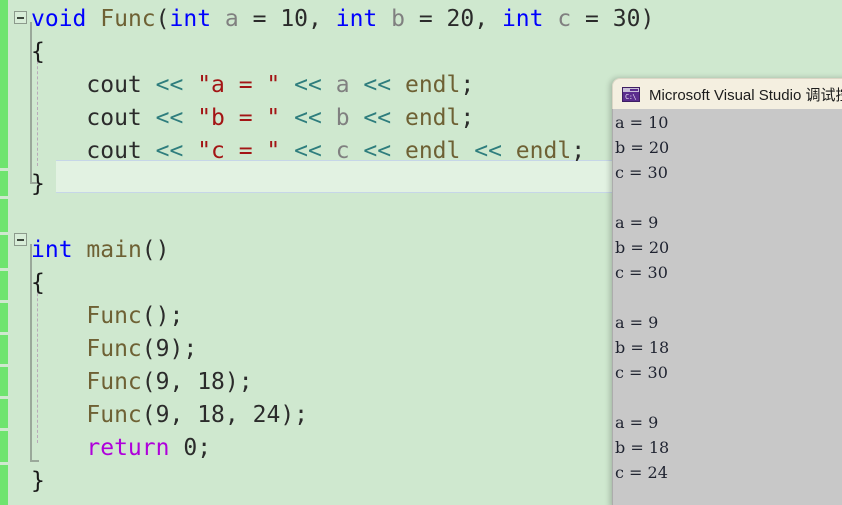 Image resolution: width=842 pixels, height=505 pixels. What do you see at coordinates (398, 19) in the screenshot?
I see `code-token: b` at bounding box center [398, 19].